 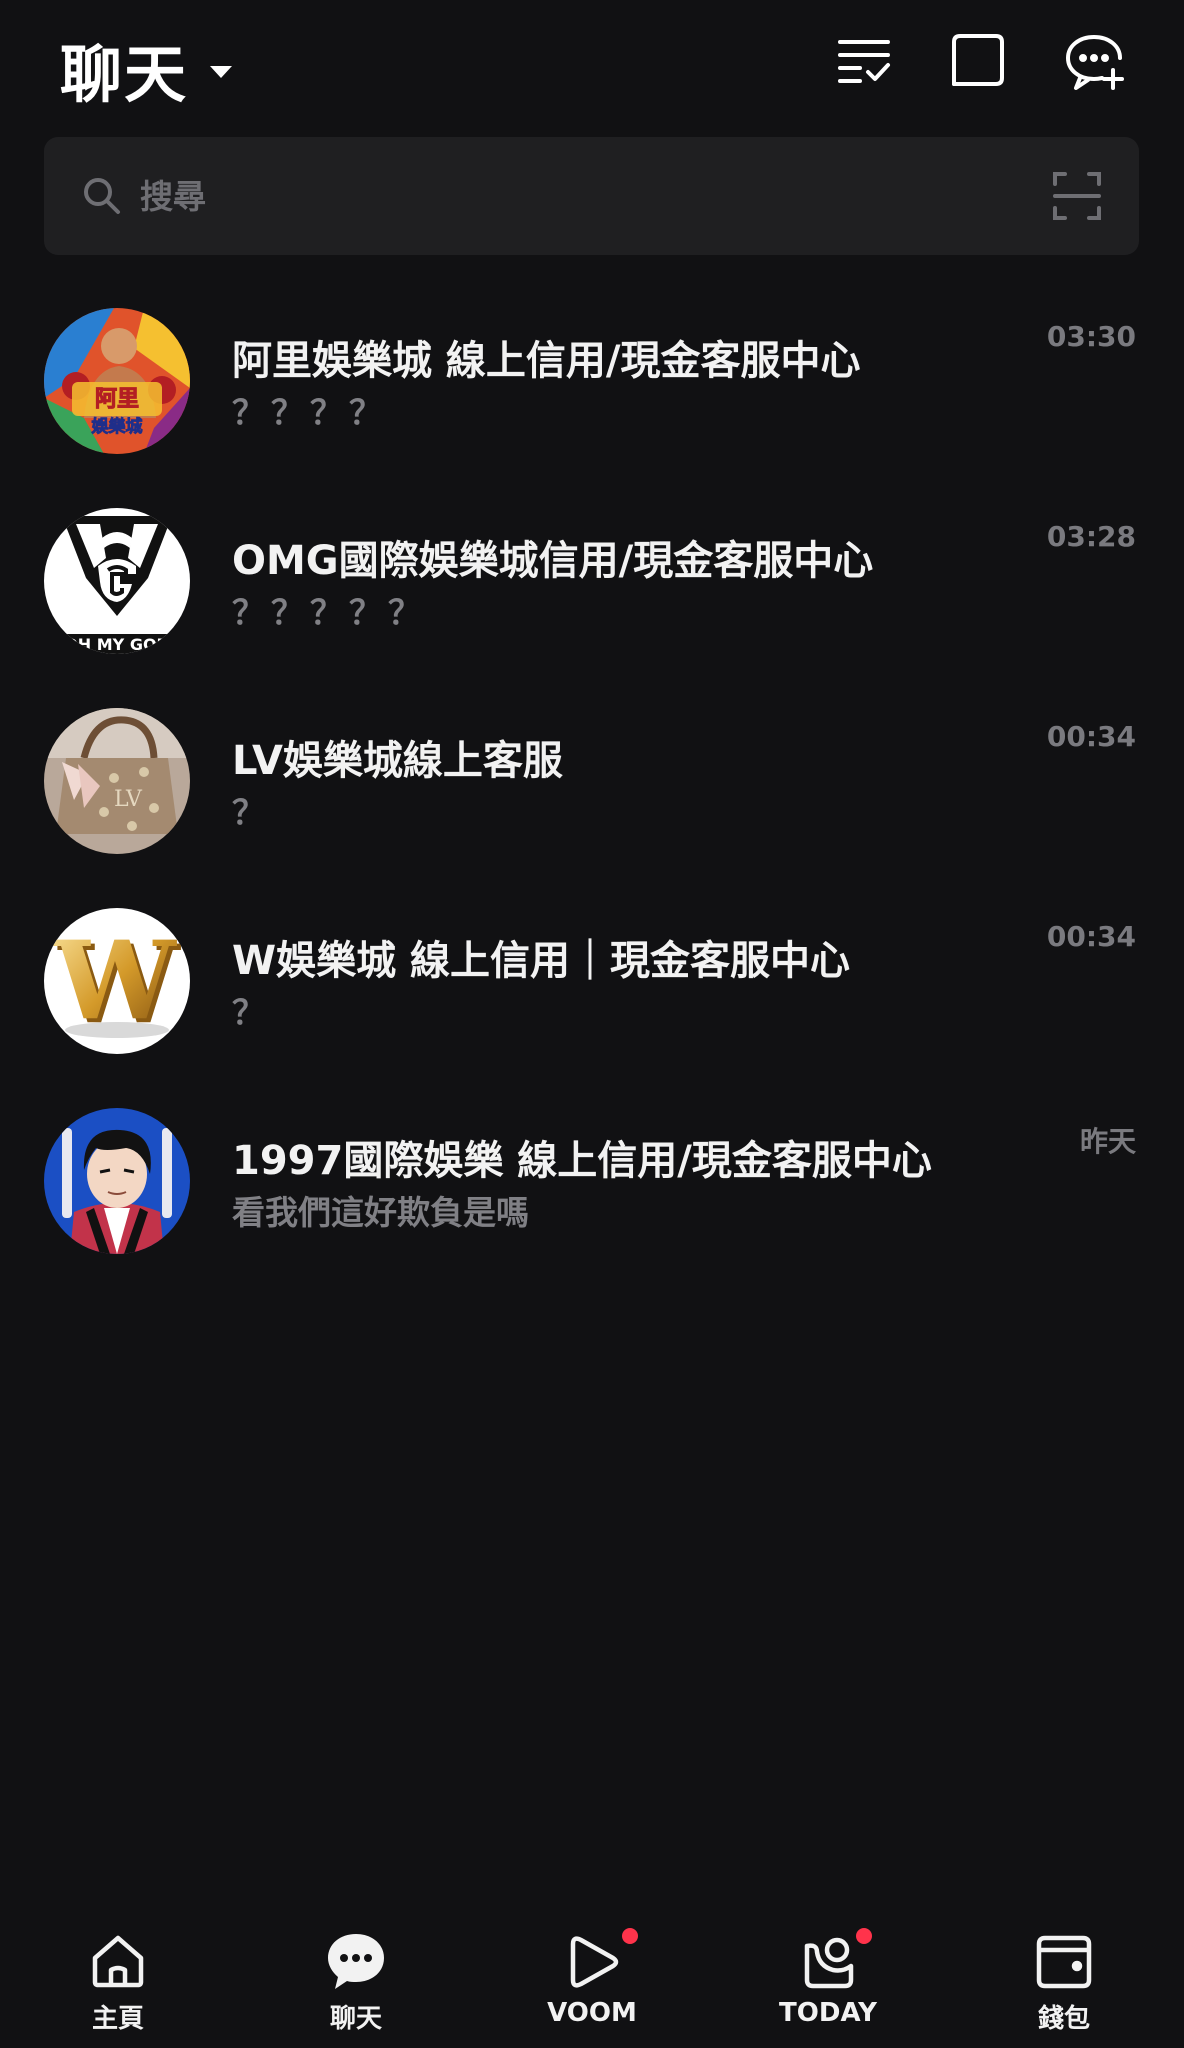 I want to click on edit-list-icon, so click(x=864, y=60).